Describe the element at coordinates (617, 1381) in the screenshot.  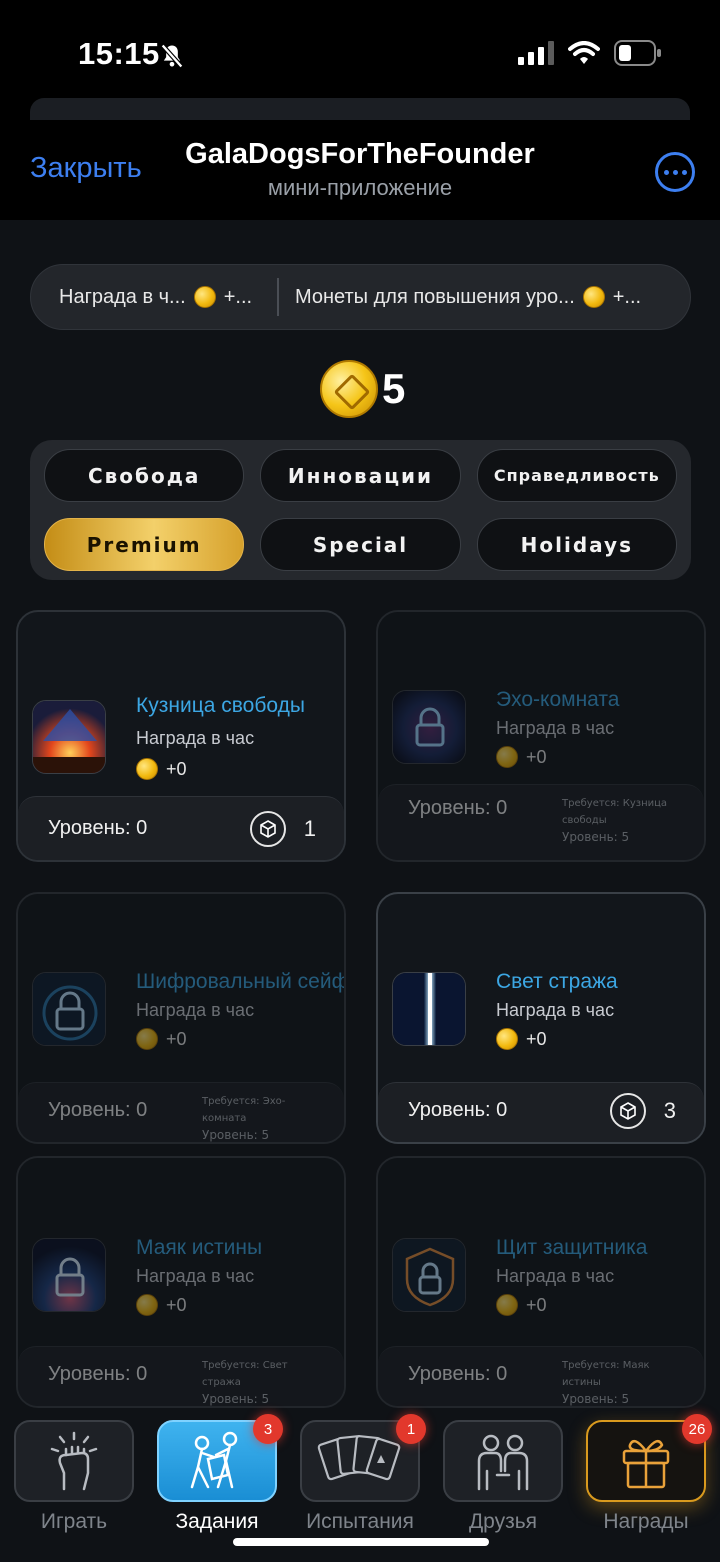
I see `requirement-text: Требуется: Маяк истины Уровень: 5` at that location.